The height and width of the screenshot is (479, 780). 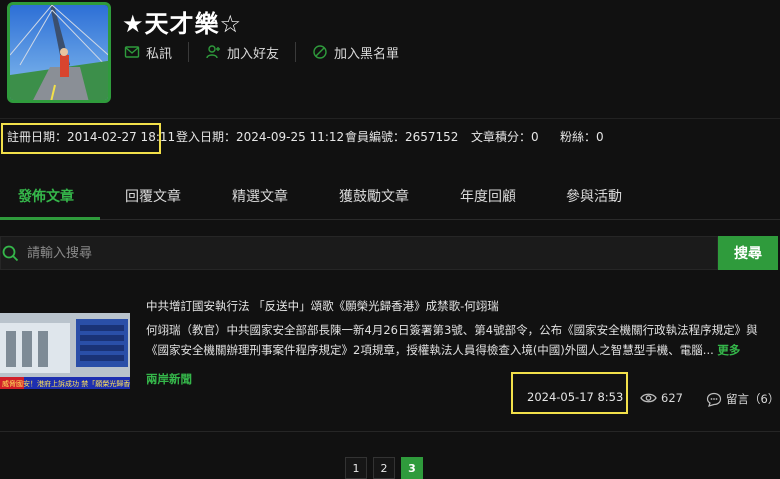 What do you see at coordinates (714, 399) in the screenshot?
I see `comment-icon` at bounding box center [714, 399].